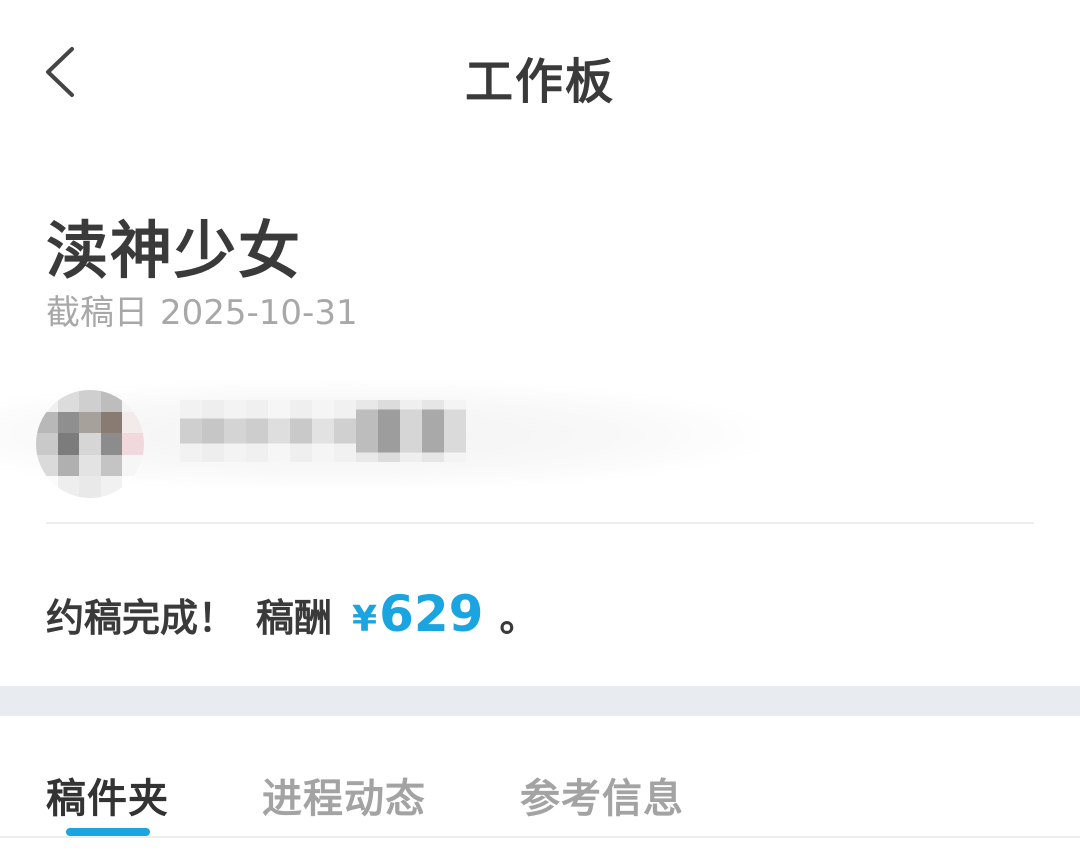  I want to click on deadline: 截稿日 2025-10-31, so click(202, 309).